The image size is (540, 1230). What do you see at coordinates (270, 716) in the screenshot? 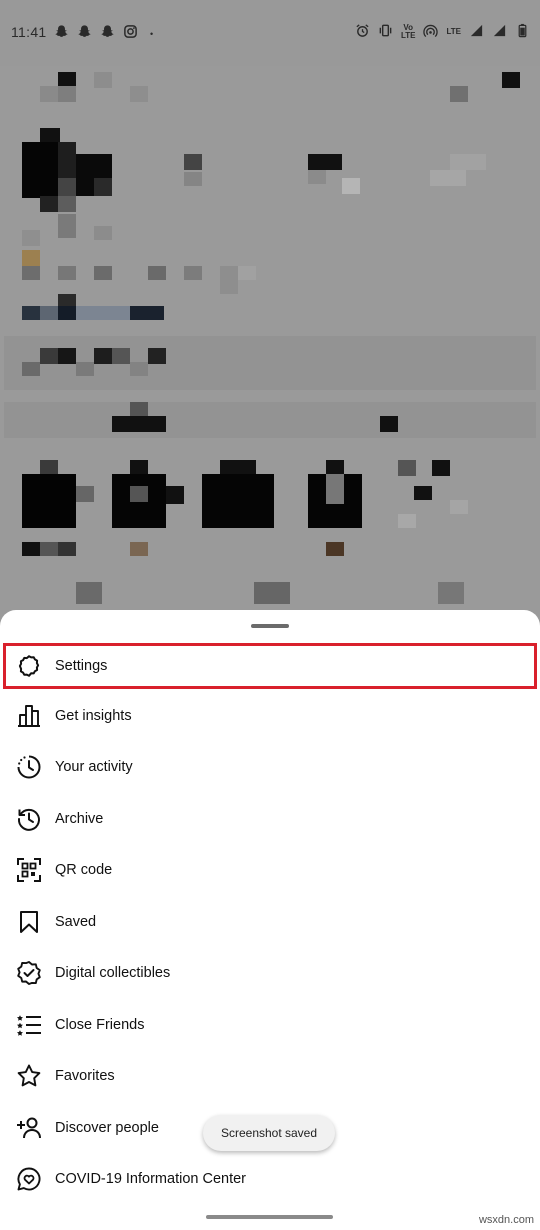
I see `menu-item-get-insights: Get insights` at bounding box center [270, 716].